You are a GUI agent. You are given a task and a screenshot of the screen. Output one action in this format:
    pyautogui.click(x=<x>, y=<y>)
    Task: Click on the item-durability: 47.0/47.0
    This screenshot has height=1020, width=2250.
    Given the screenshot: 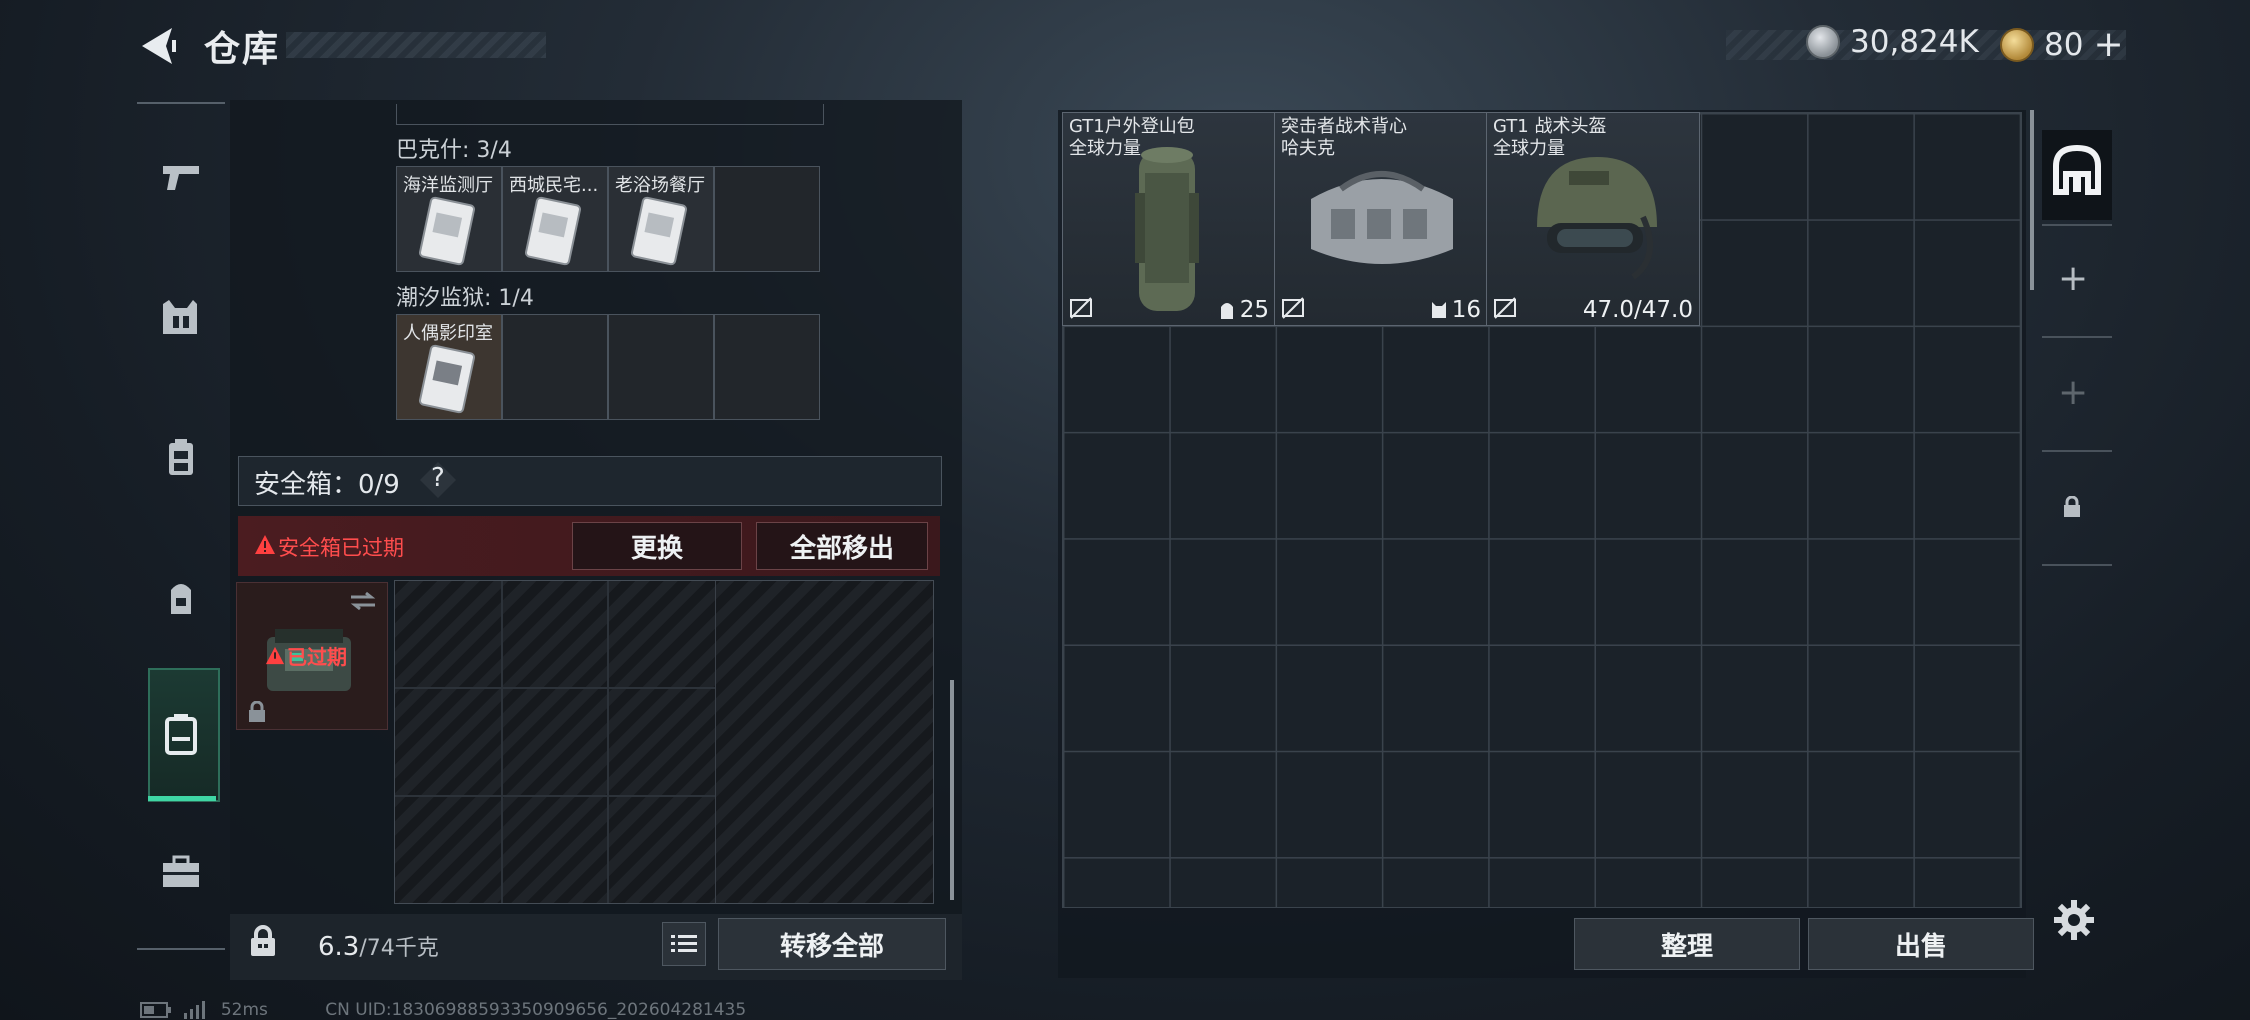 What is the action you would take?
    pyautogui.click(x=1638, y=310)
    